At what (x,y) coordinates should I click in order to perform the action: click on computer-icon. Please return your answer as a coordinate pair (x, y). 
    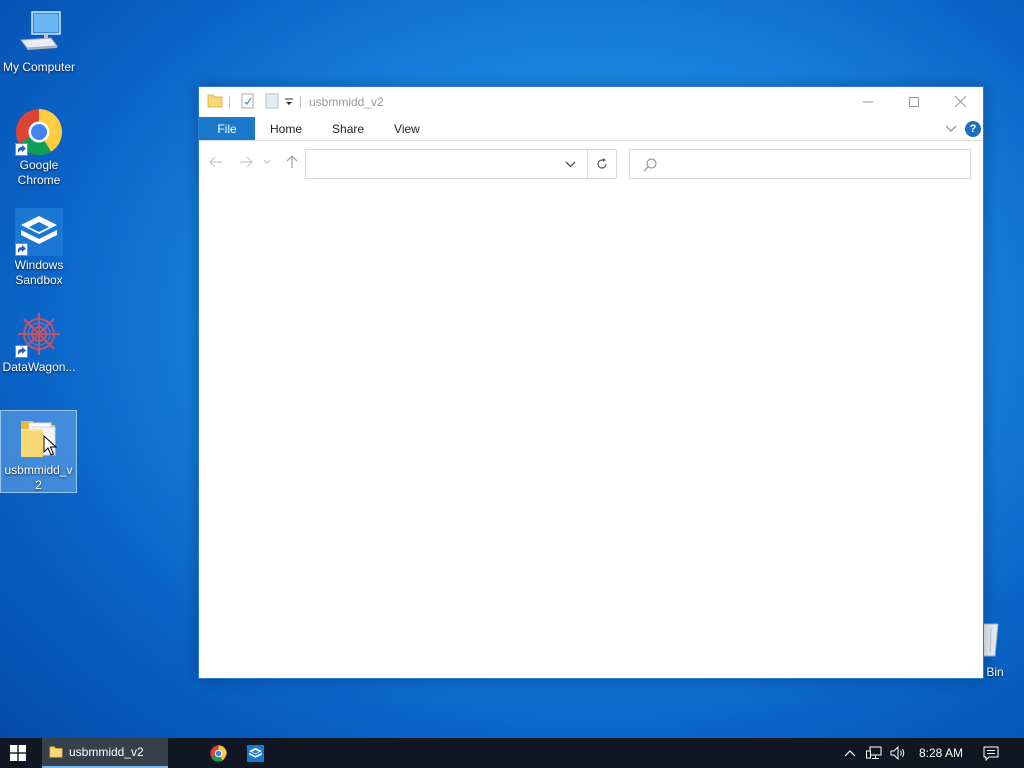
    Looking at the image, I should click on (39, 34).